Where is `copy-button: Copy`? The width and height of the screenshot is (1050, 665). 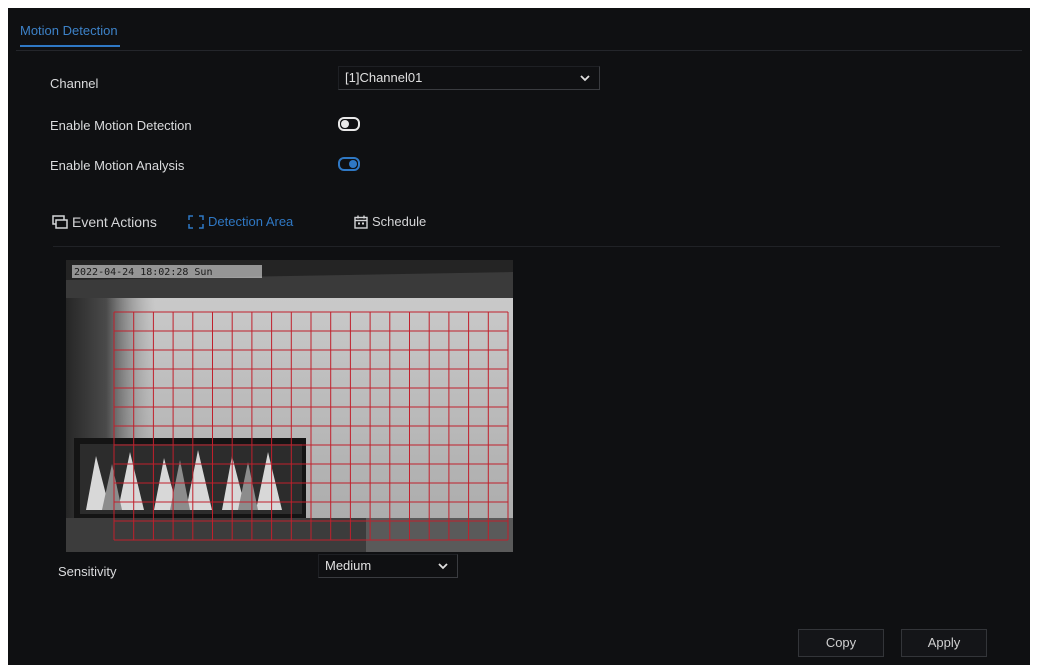
copy-button: Copy is located at coordinates (841, 643).